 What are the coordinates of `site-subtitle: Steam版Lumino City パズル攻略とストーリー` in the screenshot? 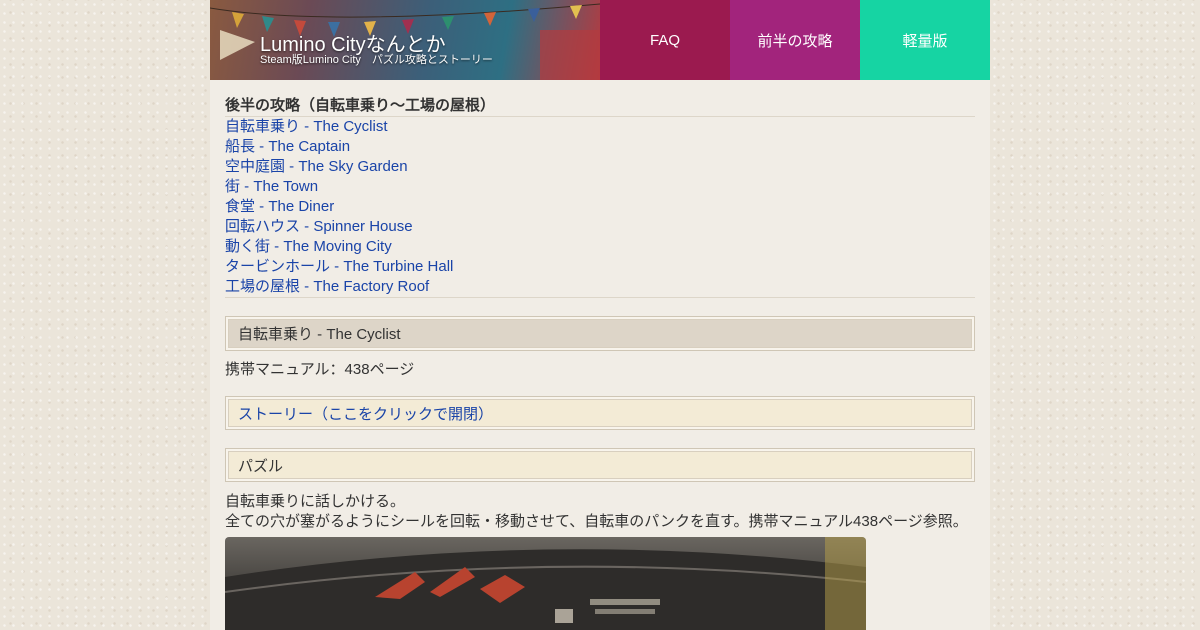 It's located at (376, 60).